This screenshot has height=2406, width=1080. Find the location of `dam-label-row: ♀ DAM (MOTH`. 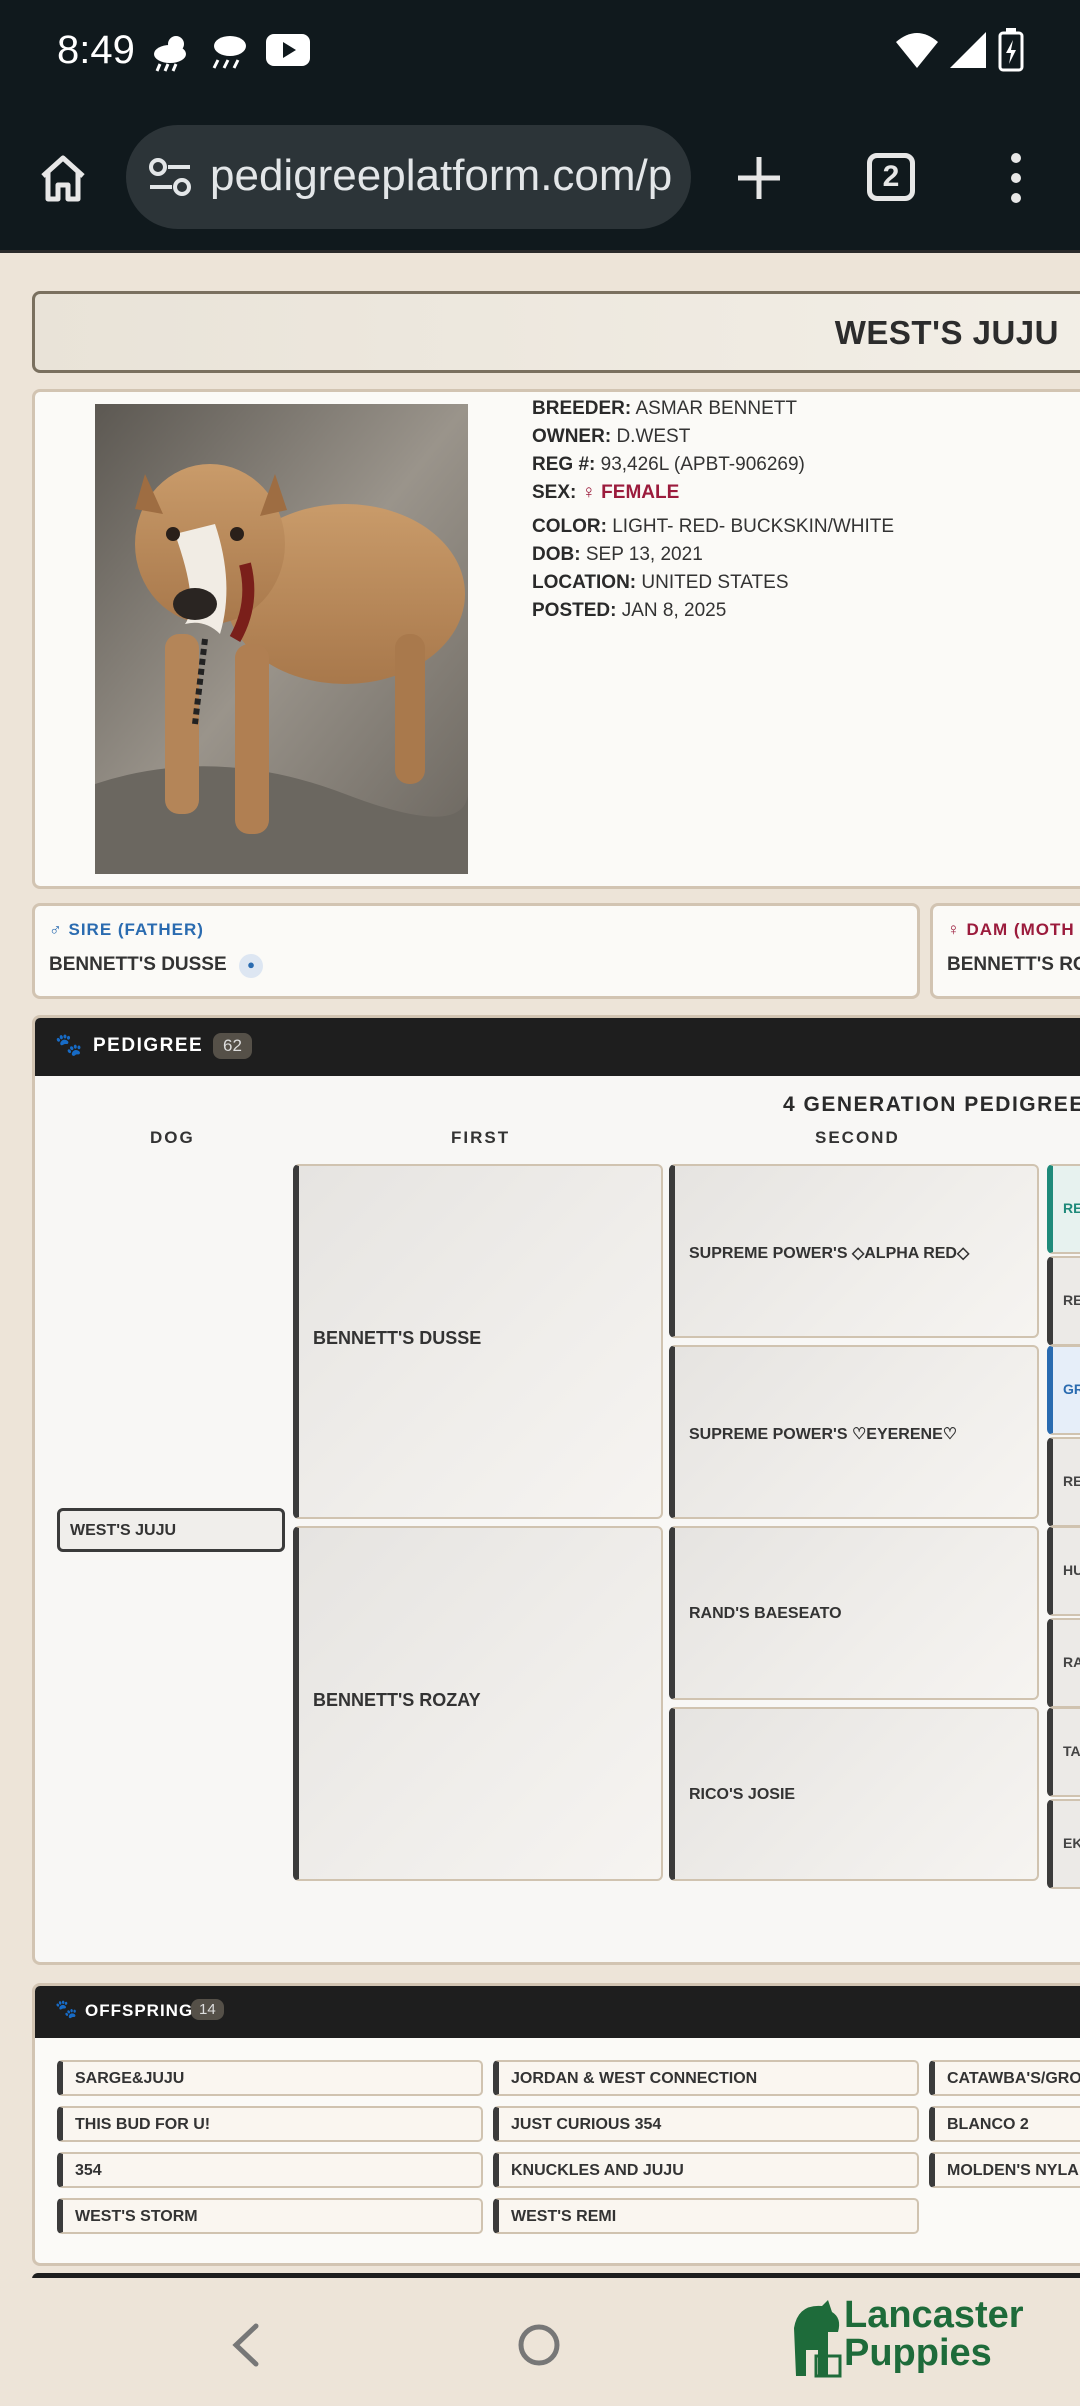

dam-label-row: ♀ DAM (MOTH is located at coordinates (1011, 930).